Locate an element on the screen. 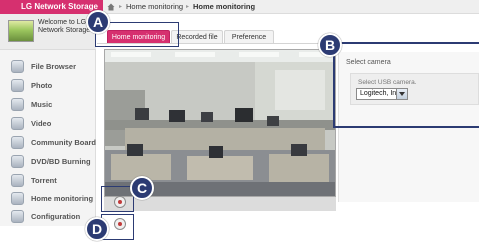 Image resolution: width=479 pixels, height=244 pixels. breadcrumb-section: Home monitoring is located at coordinates (154, 7).